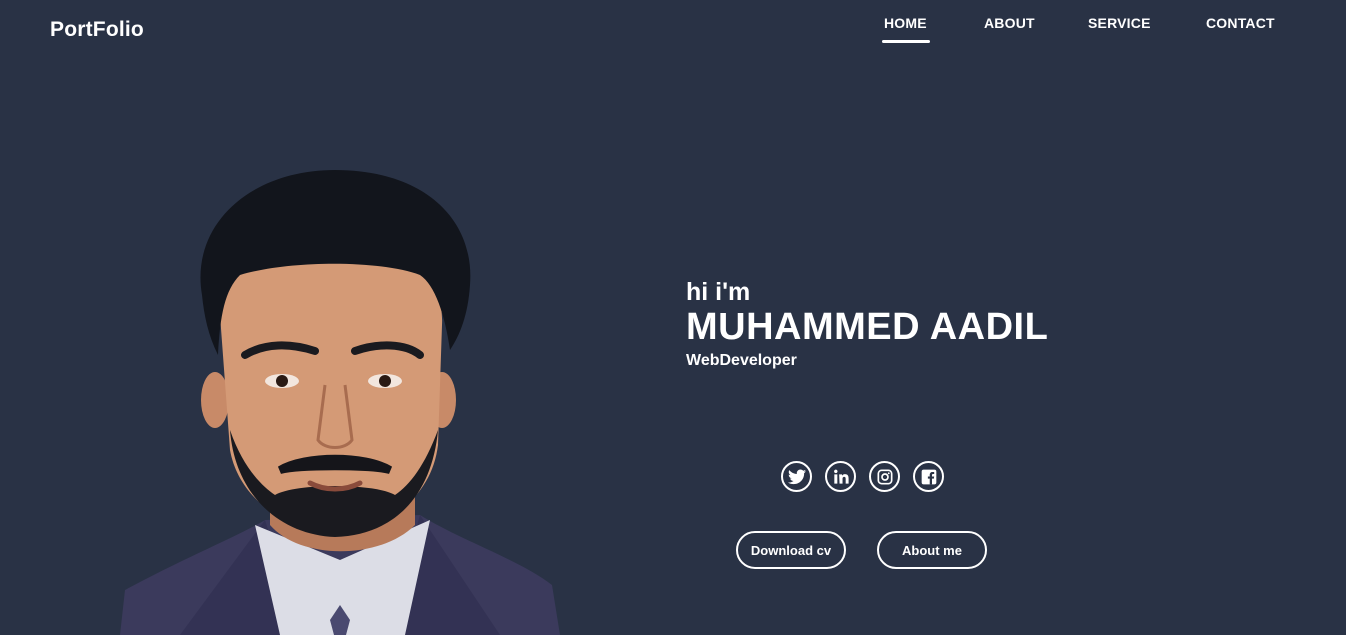  I want to click on nav-about: ABOUT, so click(1009, 23).